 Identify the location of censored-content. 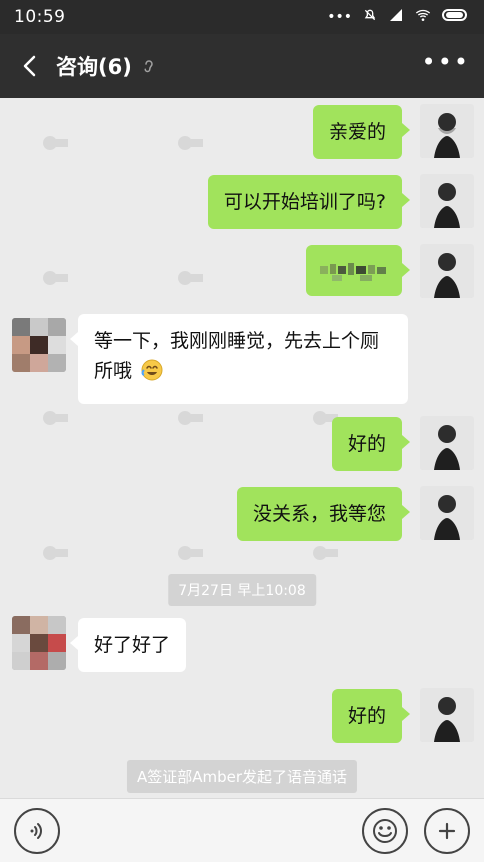
(354, 272).